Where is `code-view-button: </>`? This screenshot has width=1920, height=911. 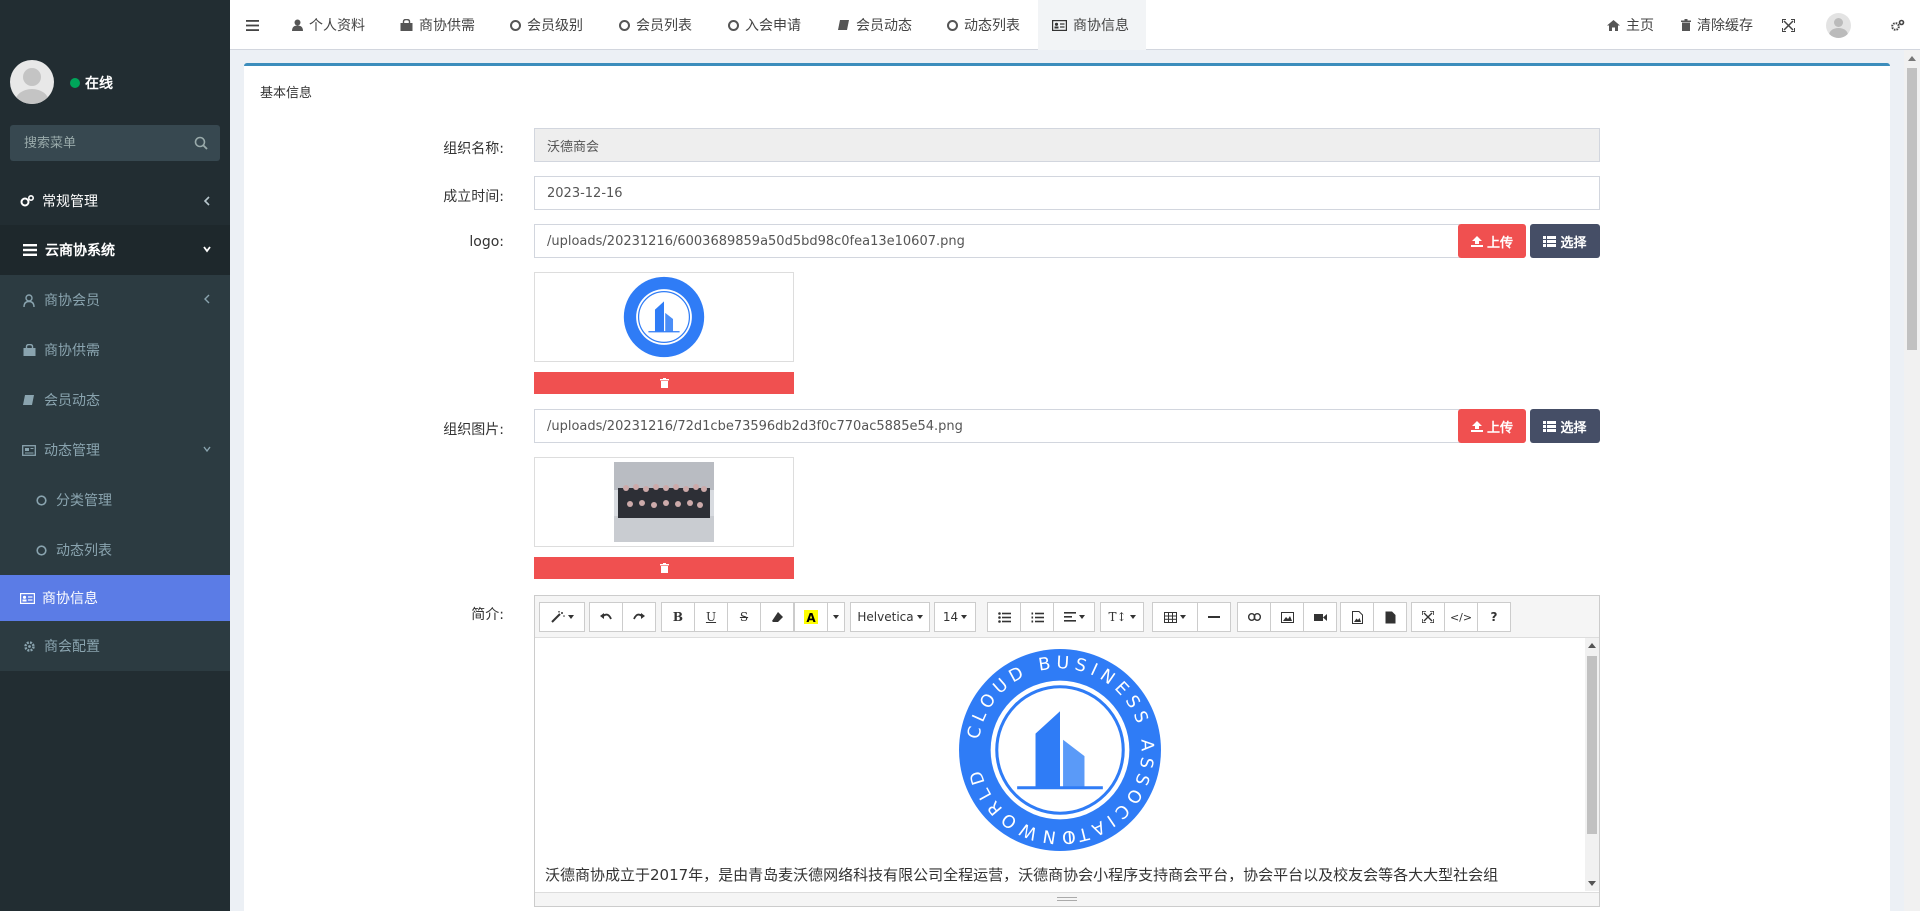
code-view-button: </> is located at coordinates (1461, 617).